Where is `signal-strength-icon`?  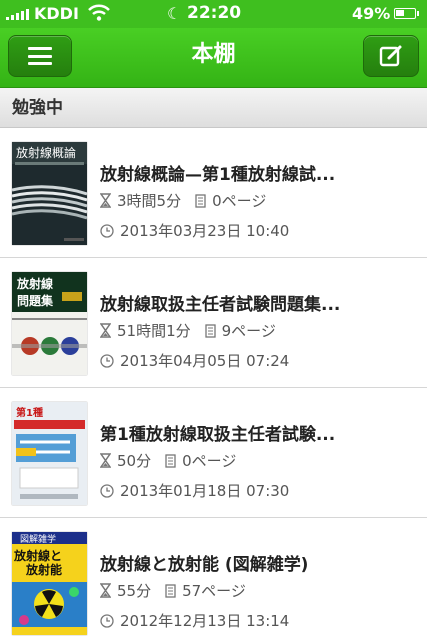 signal-strength-icon is located at coordinates (17, 14).